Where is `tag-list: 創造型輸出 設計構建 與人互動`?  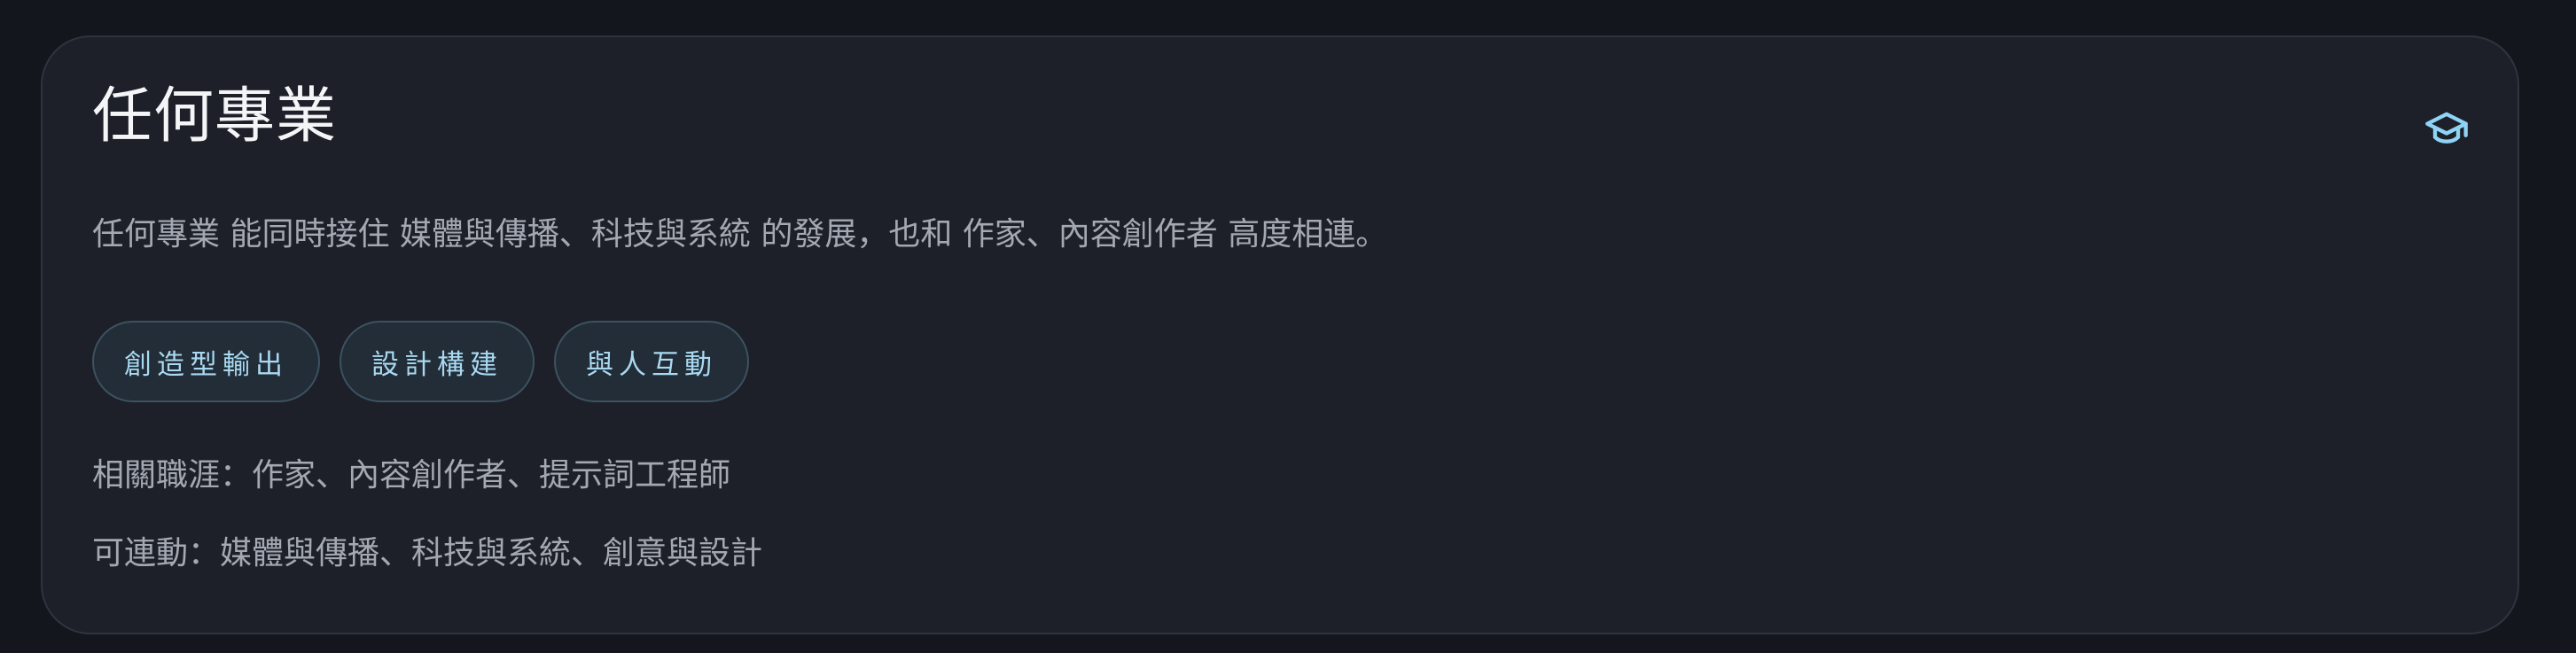 tag-list: 創造型輸出 設計構建 與人互動 is located at coordinates (420, 361).